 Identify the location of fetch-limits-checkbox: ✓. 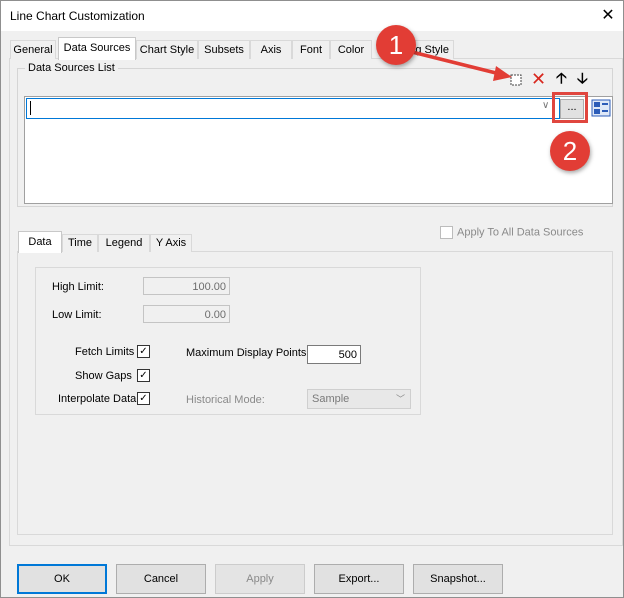
(143, 351).